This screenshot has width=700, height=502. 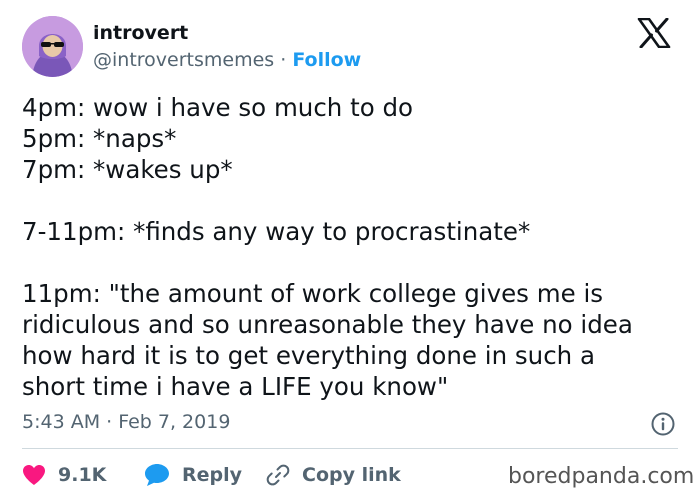 What do you see at coordinates (52, 46) in the screenshot?
I see `avatar` at bounding box center [52, 46].